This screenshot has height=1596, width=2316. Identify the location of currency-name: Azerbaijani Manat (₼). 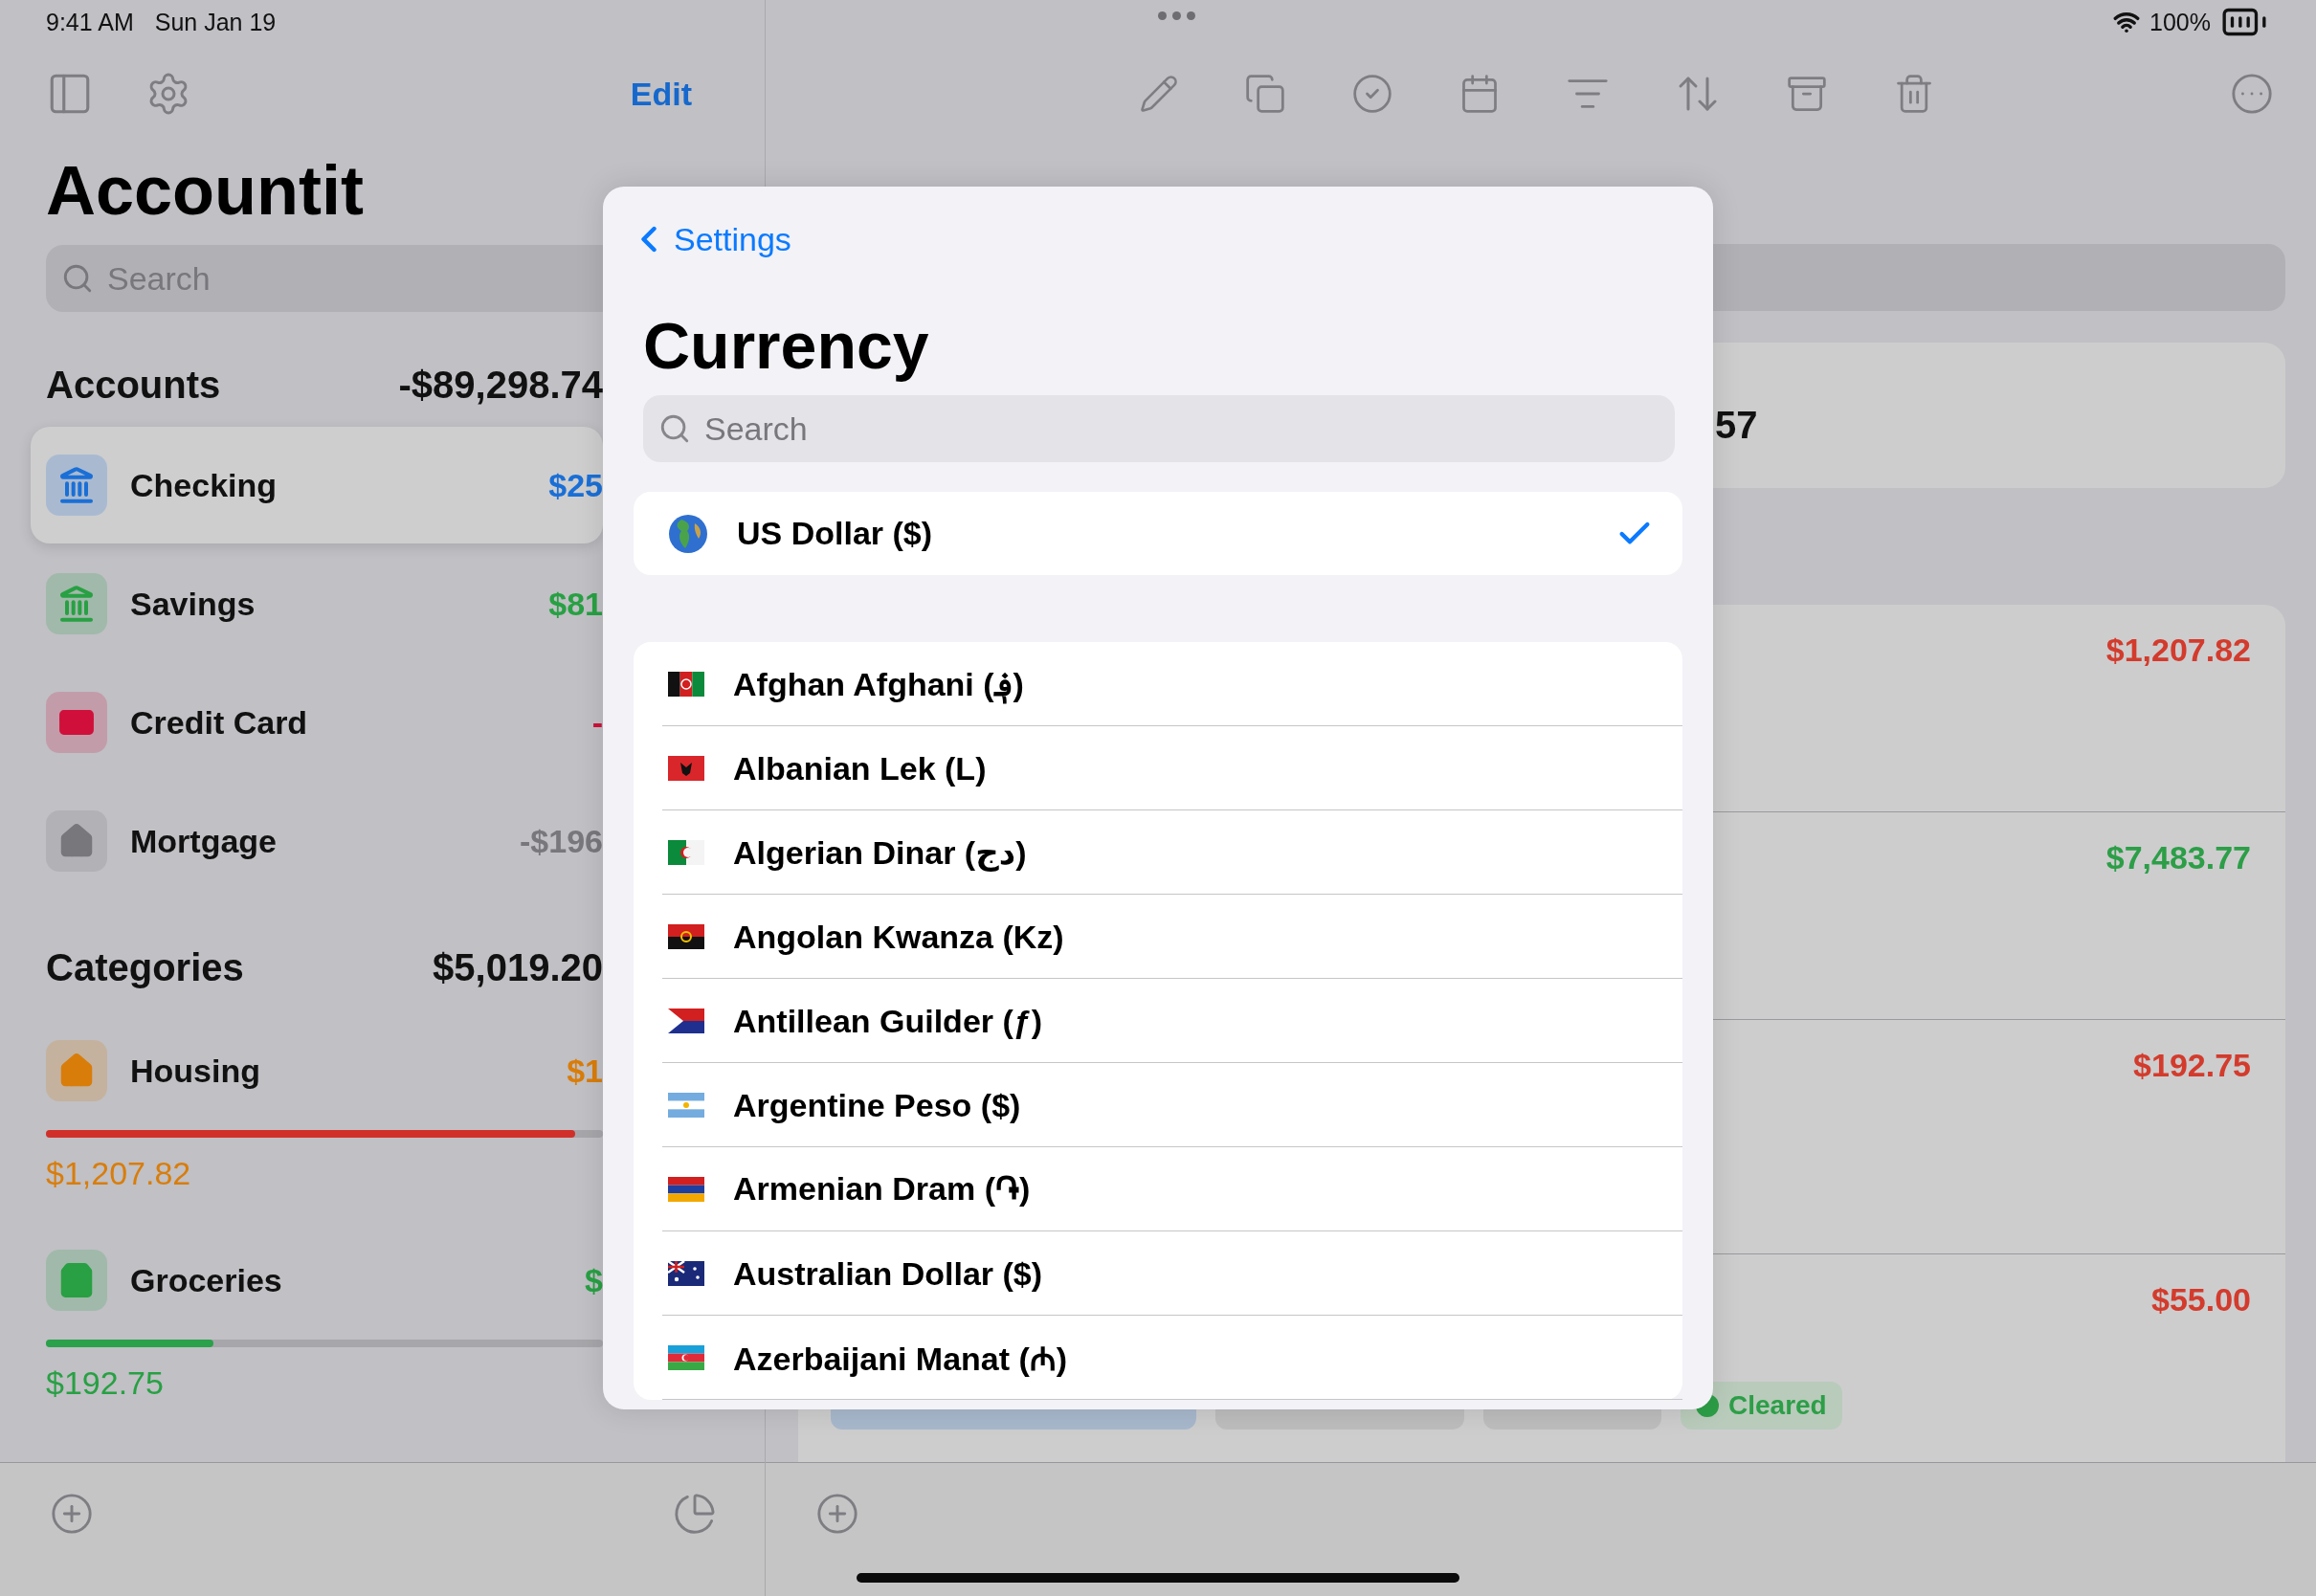
(900, 1360).